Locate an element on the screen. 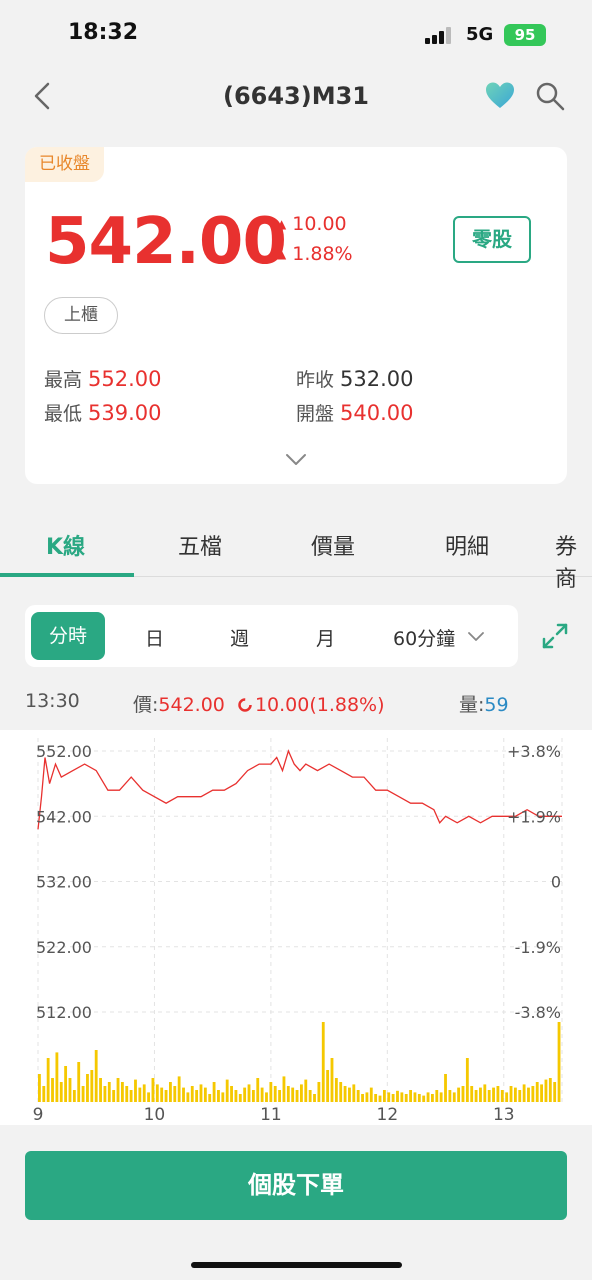  prev-close-label: 昨收 is located at coordinates (315, 380).